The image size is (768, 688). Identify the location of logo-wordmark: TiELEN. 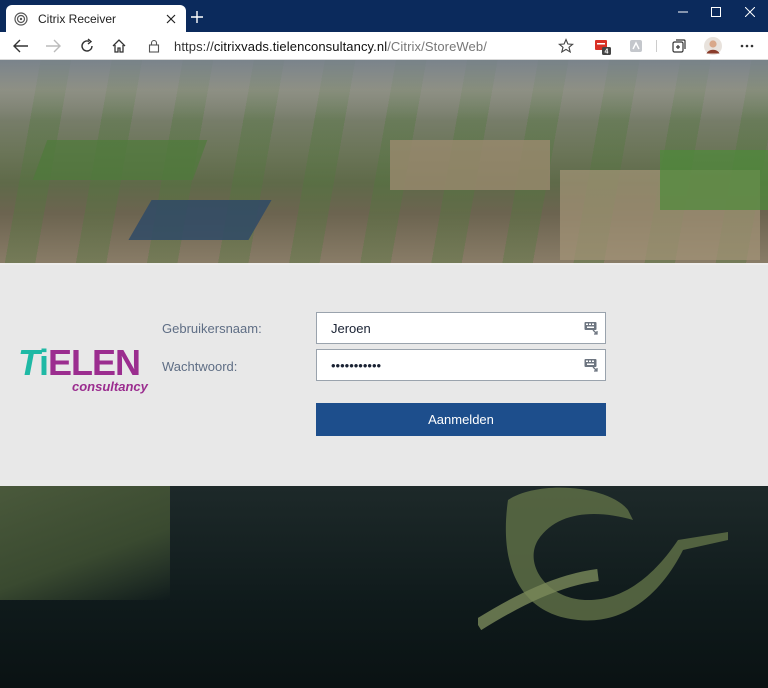
(79, 362).